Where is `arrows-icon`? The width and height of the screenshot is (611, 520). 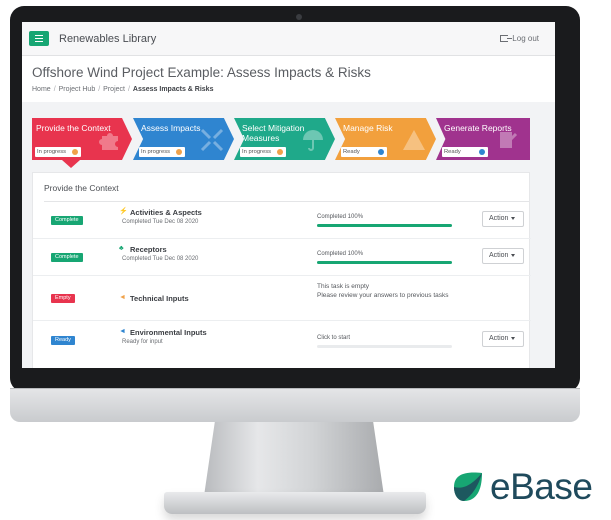 arrows-icon is located at coordinates (212, 140).